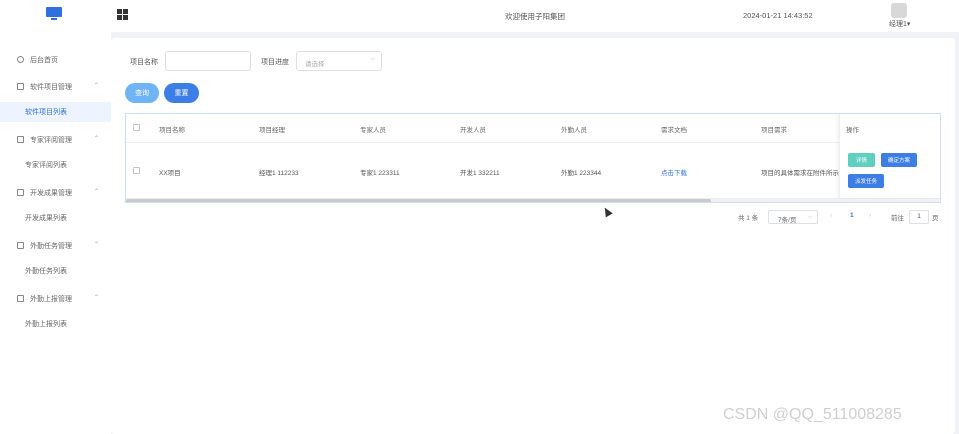 The width and height of the screenshot is (959, 434). I want to click on detail-button: 详情, so click(861, 160).